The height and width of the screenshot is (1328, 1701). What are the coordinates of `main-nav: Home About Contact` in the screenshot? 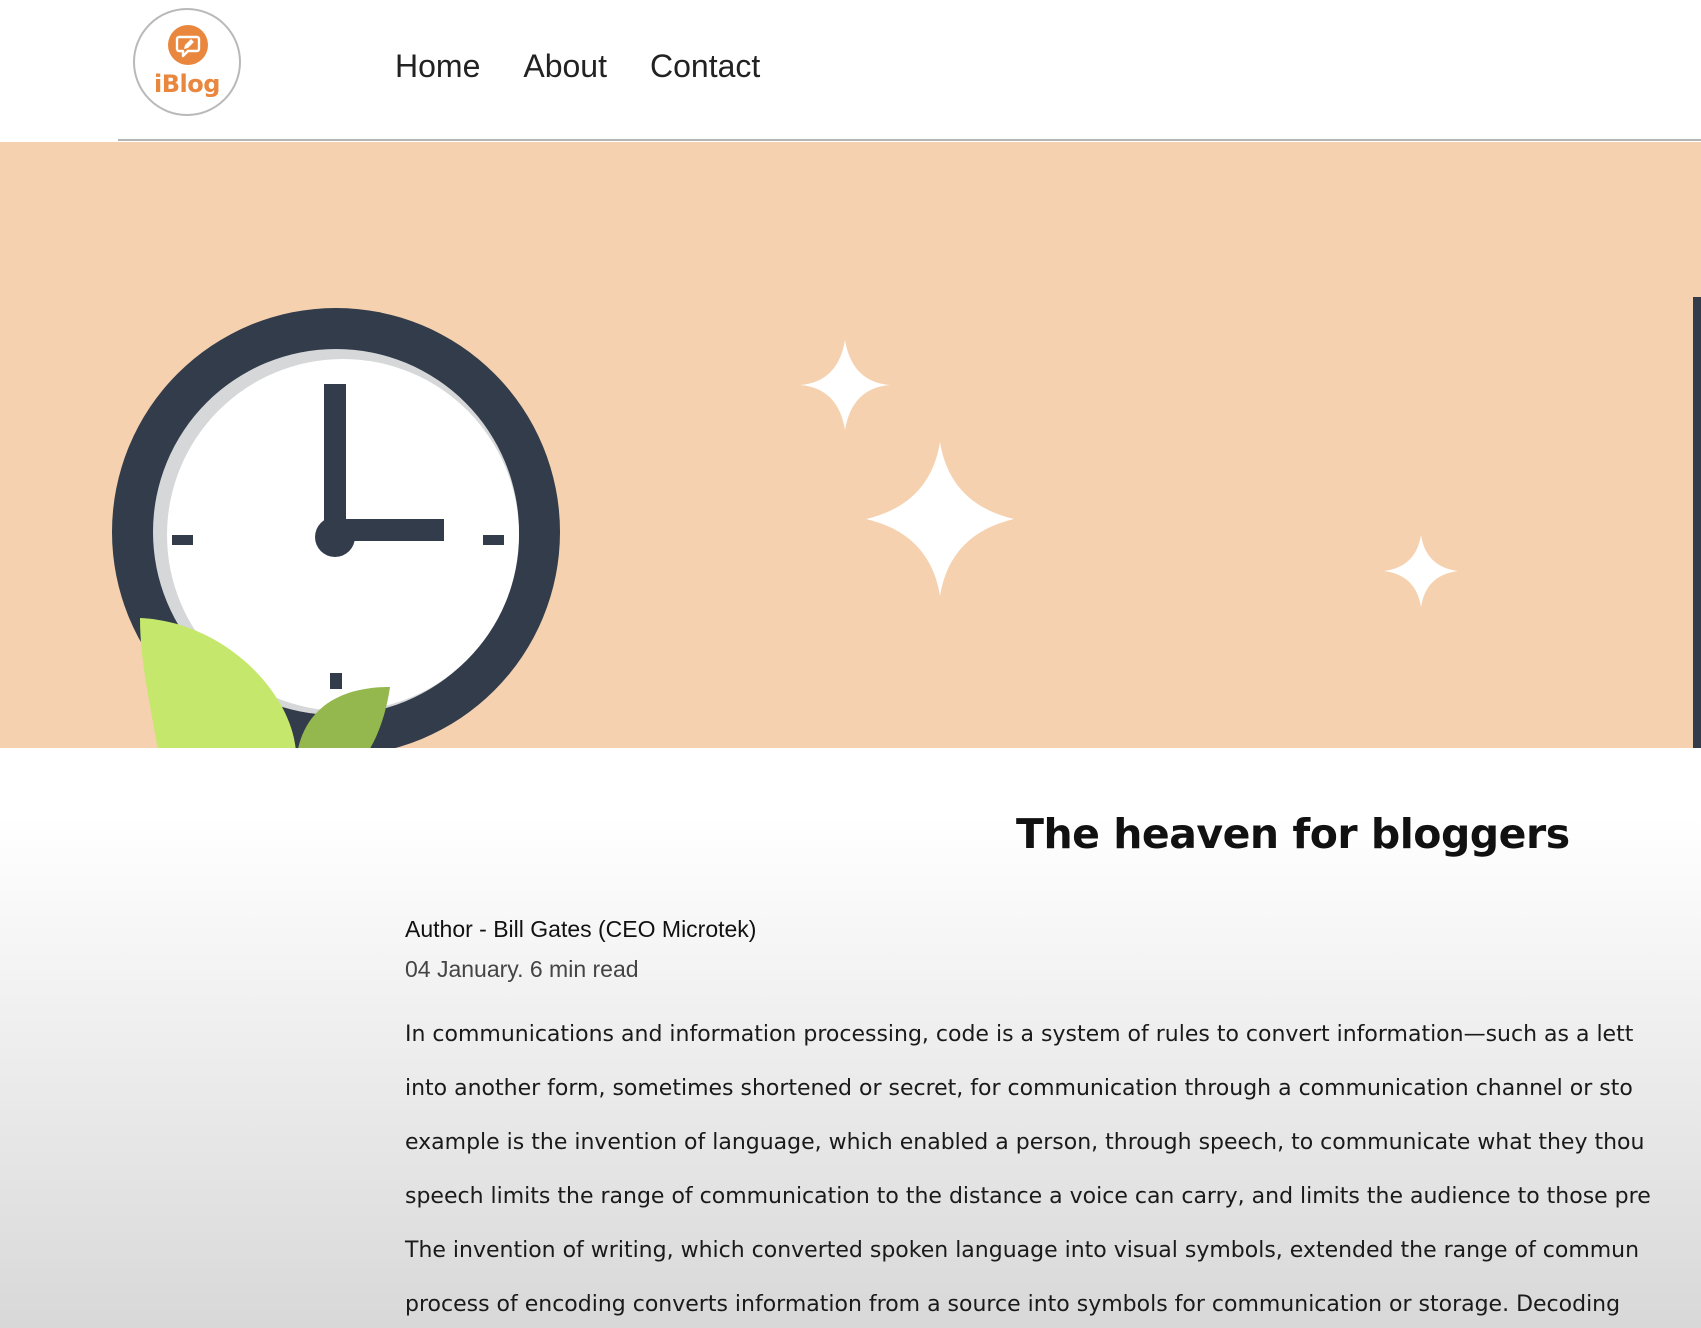 It's located at (599, 66).